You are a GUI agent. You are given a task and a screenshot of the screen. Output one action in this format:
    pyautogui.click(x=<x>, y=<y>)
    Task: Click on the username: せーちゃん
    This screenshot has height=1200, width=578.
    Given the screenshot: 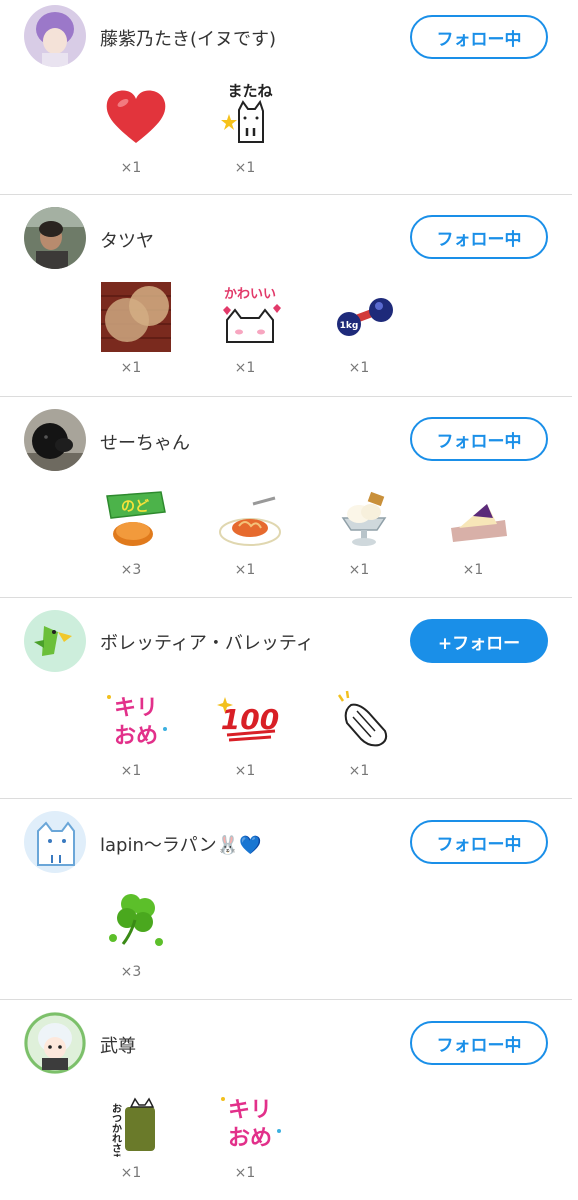 What is the action you would take?
    pyautogui.click(x=145, y=442)
    